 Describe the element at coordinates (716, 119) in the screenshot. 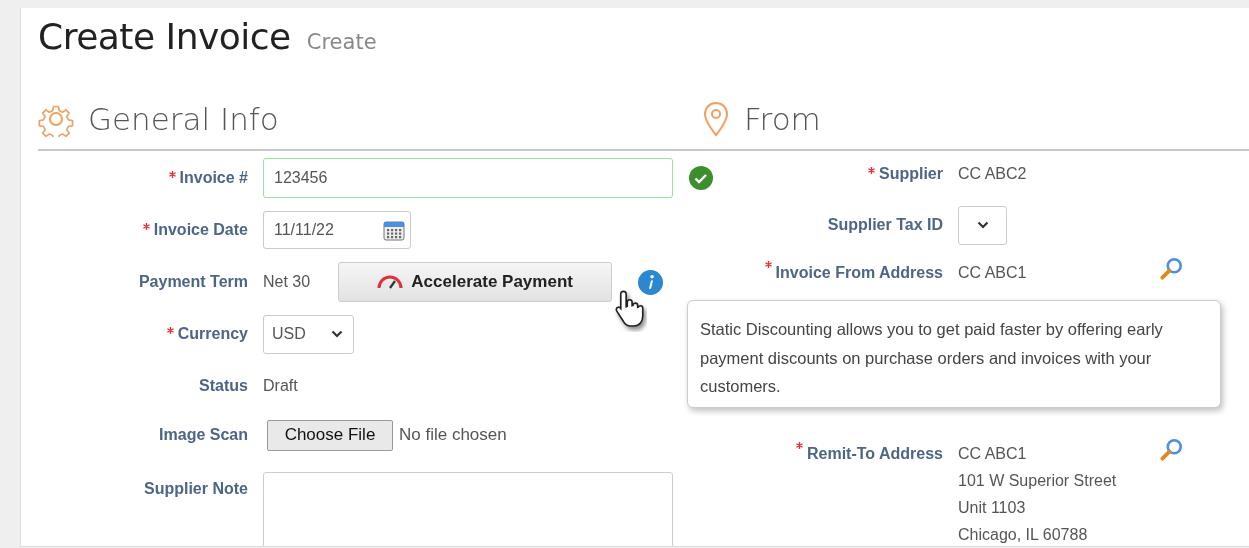

I see `location-pin-icon` at that location.